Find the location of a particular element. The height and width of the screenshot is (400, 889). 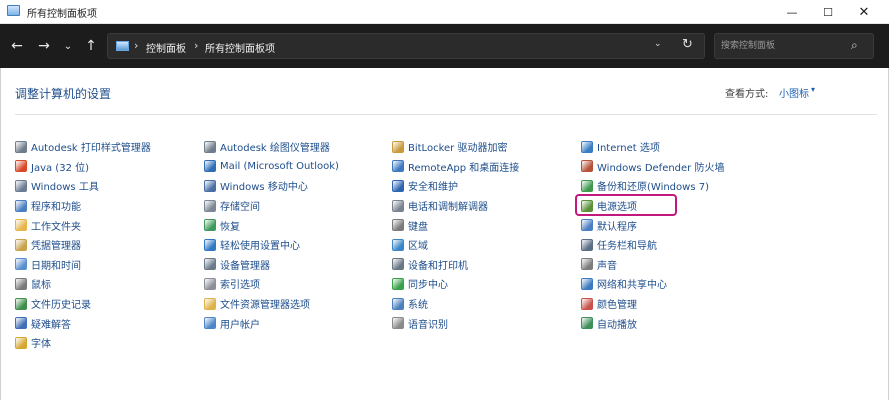

address-dropdown-icon: ⌄ is located at coordinates (658, 44).